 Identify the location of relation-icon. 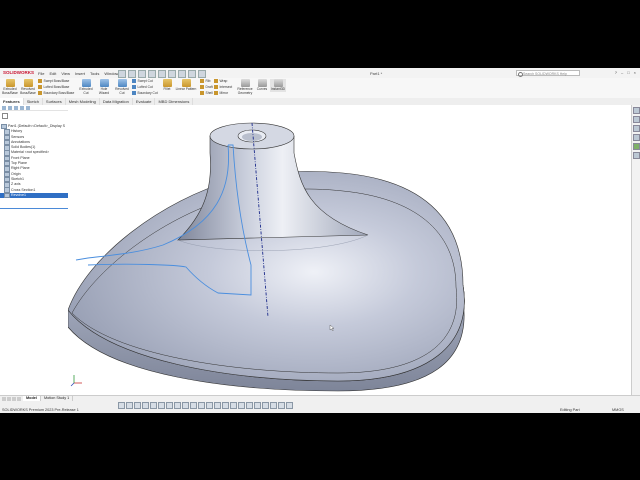
(225, 405).